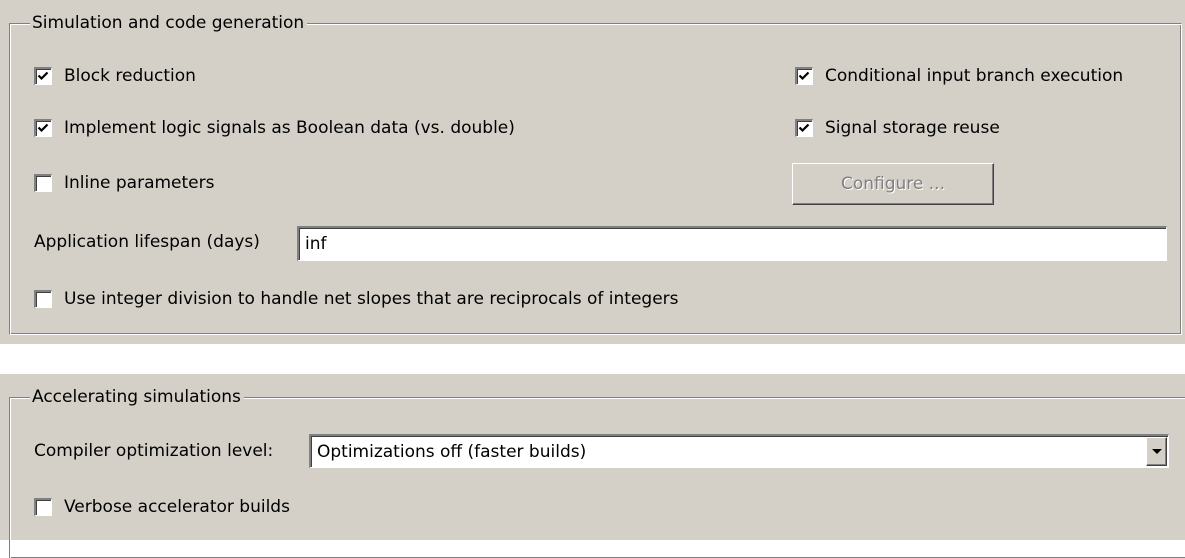 The width and height of the screenshot is (1185, 558). I want to click on verbose-builds-checkbox, so click(43, 507).